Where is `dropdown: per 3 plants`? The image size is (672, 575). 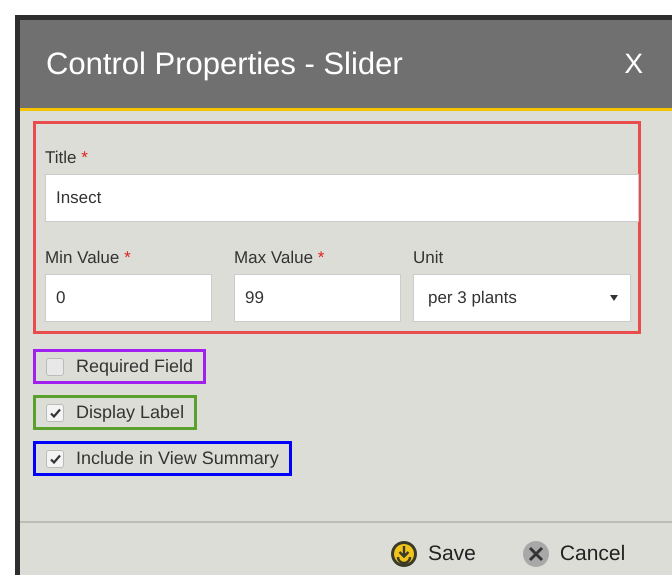
dropdown: per 3 plants is located at coordinates (522, 298).